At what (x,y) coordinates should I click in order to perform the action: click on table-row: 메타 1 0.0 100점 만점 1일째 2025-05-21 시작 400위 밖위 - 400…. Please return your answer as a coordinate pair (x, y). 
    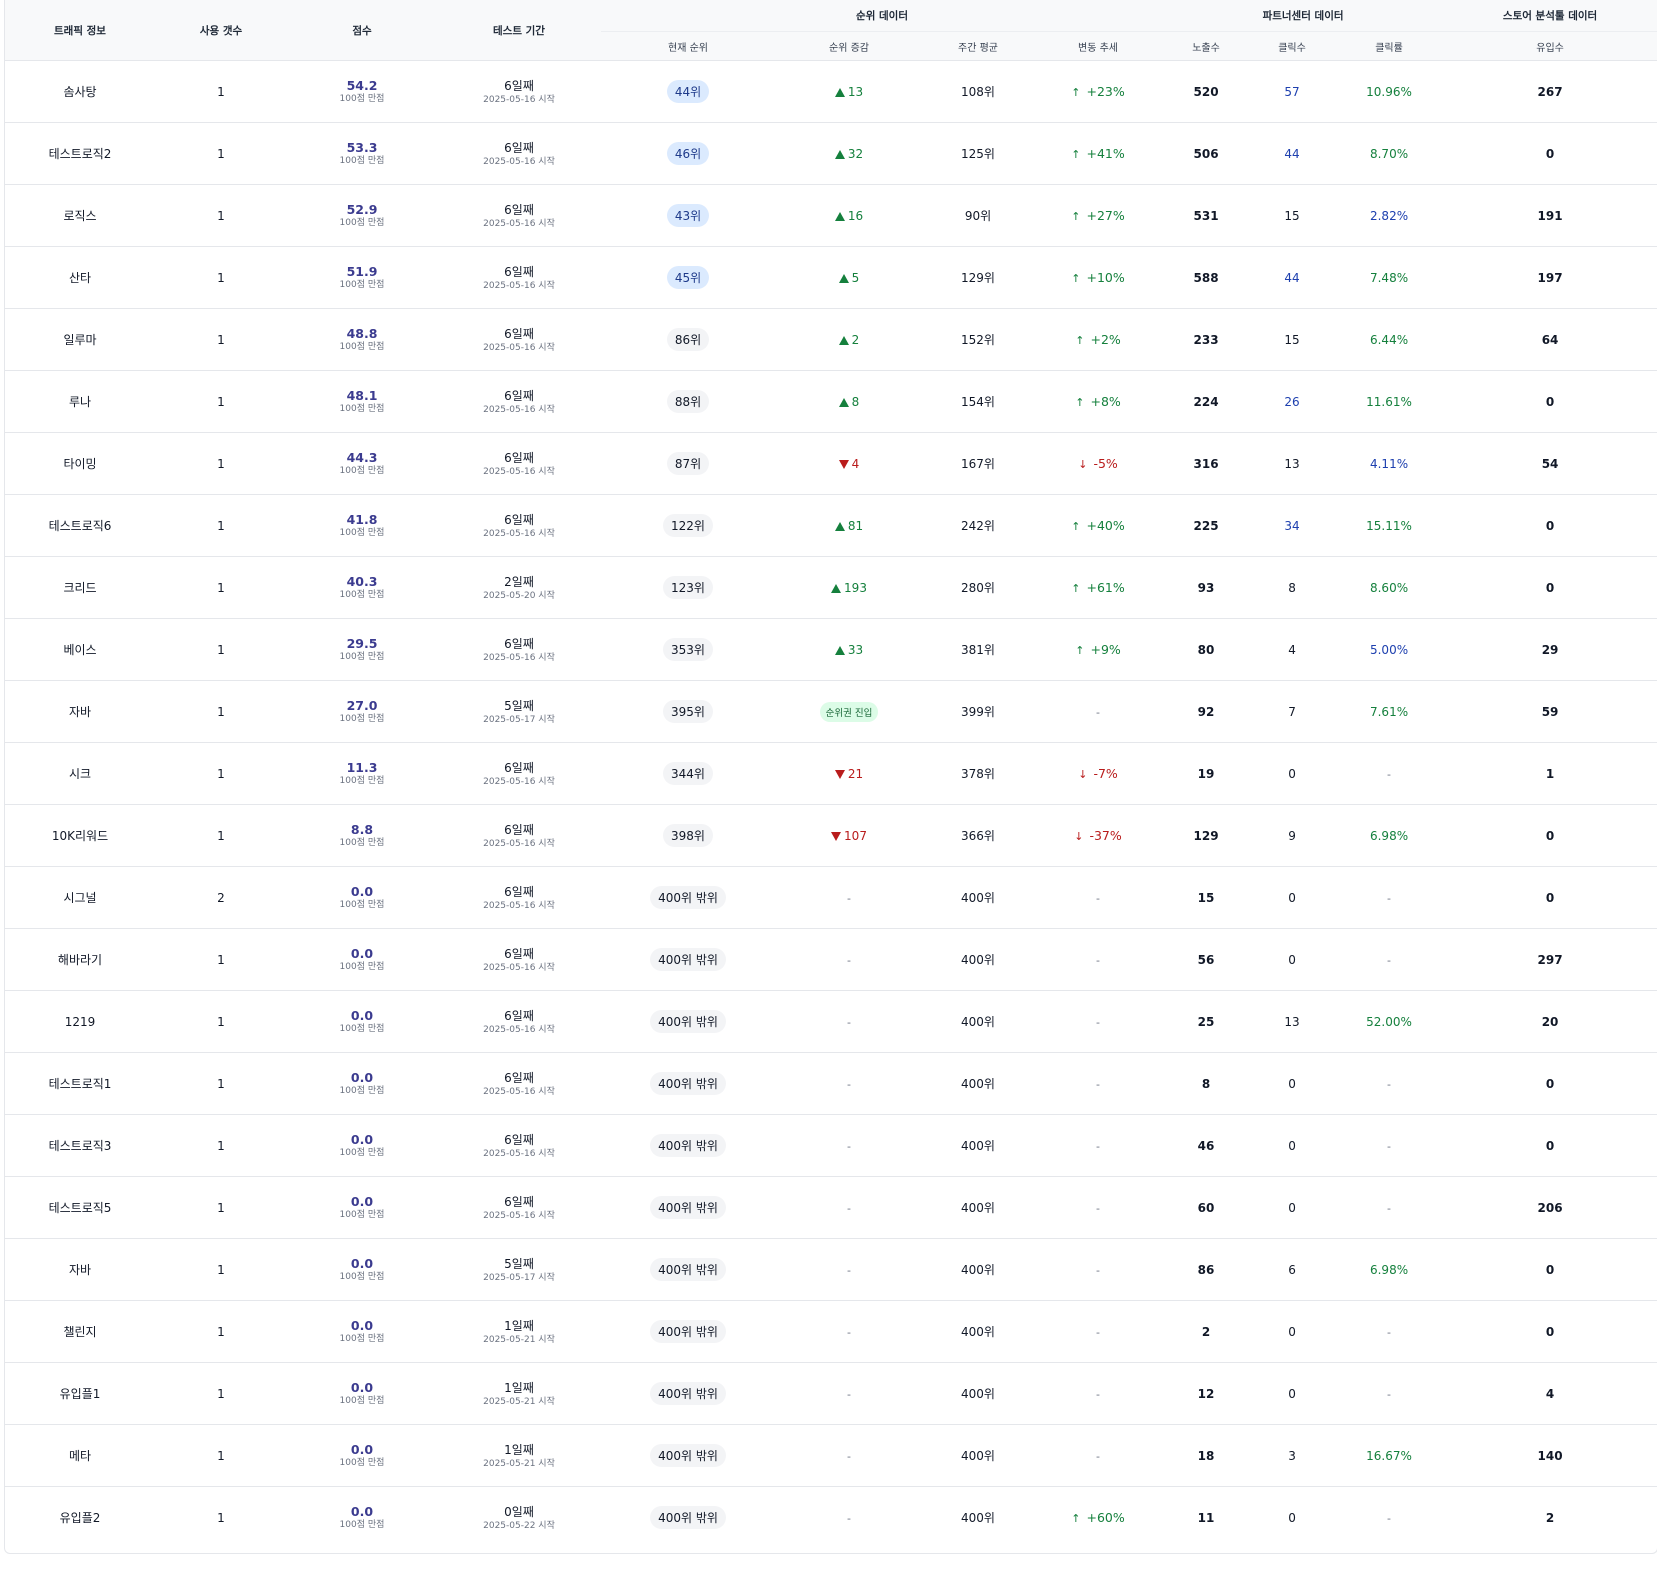
    Looking at the image, I should click on (831, 1456).